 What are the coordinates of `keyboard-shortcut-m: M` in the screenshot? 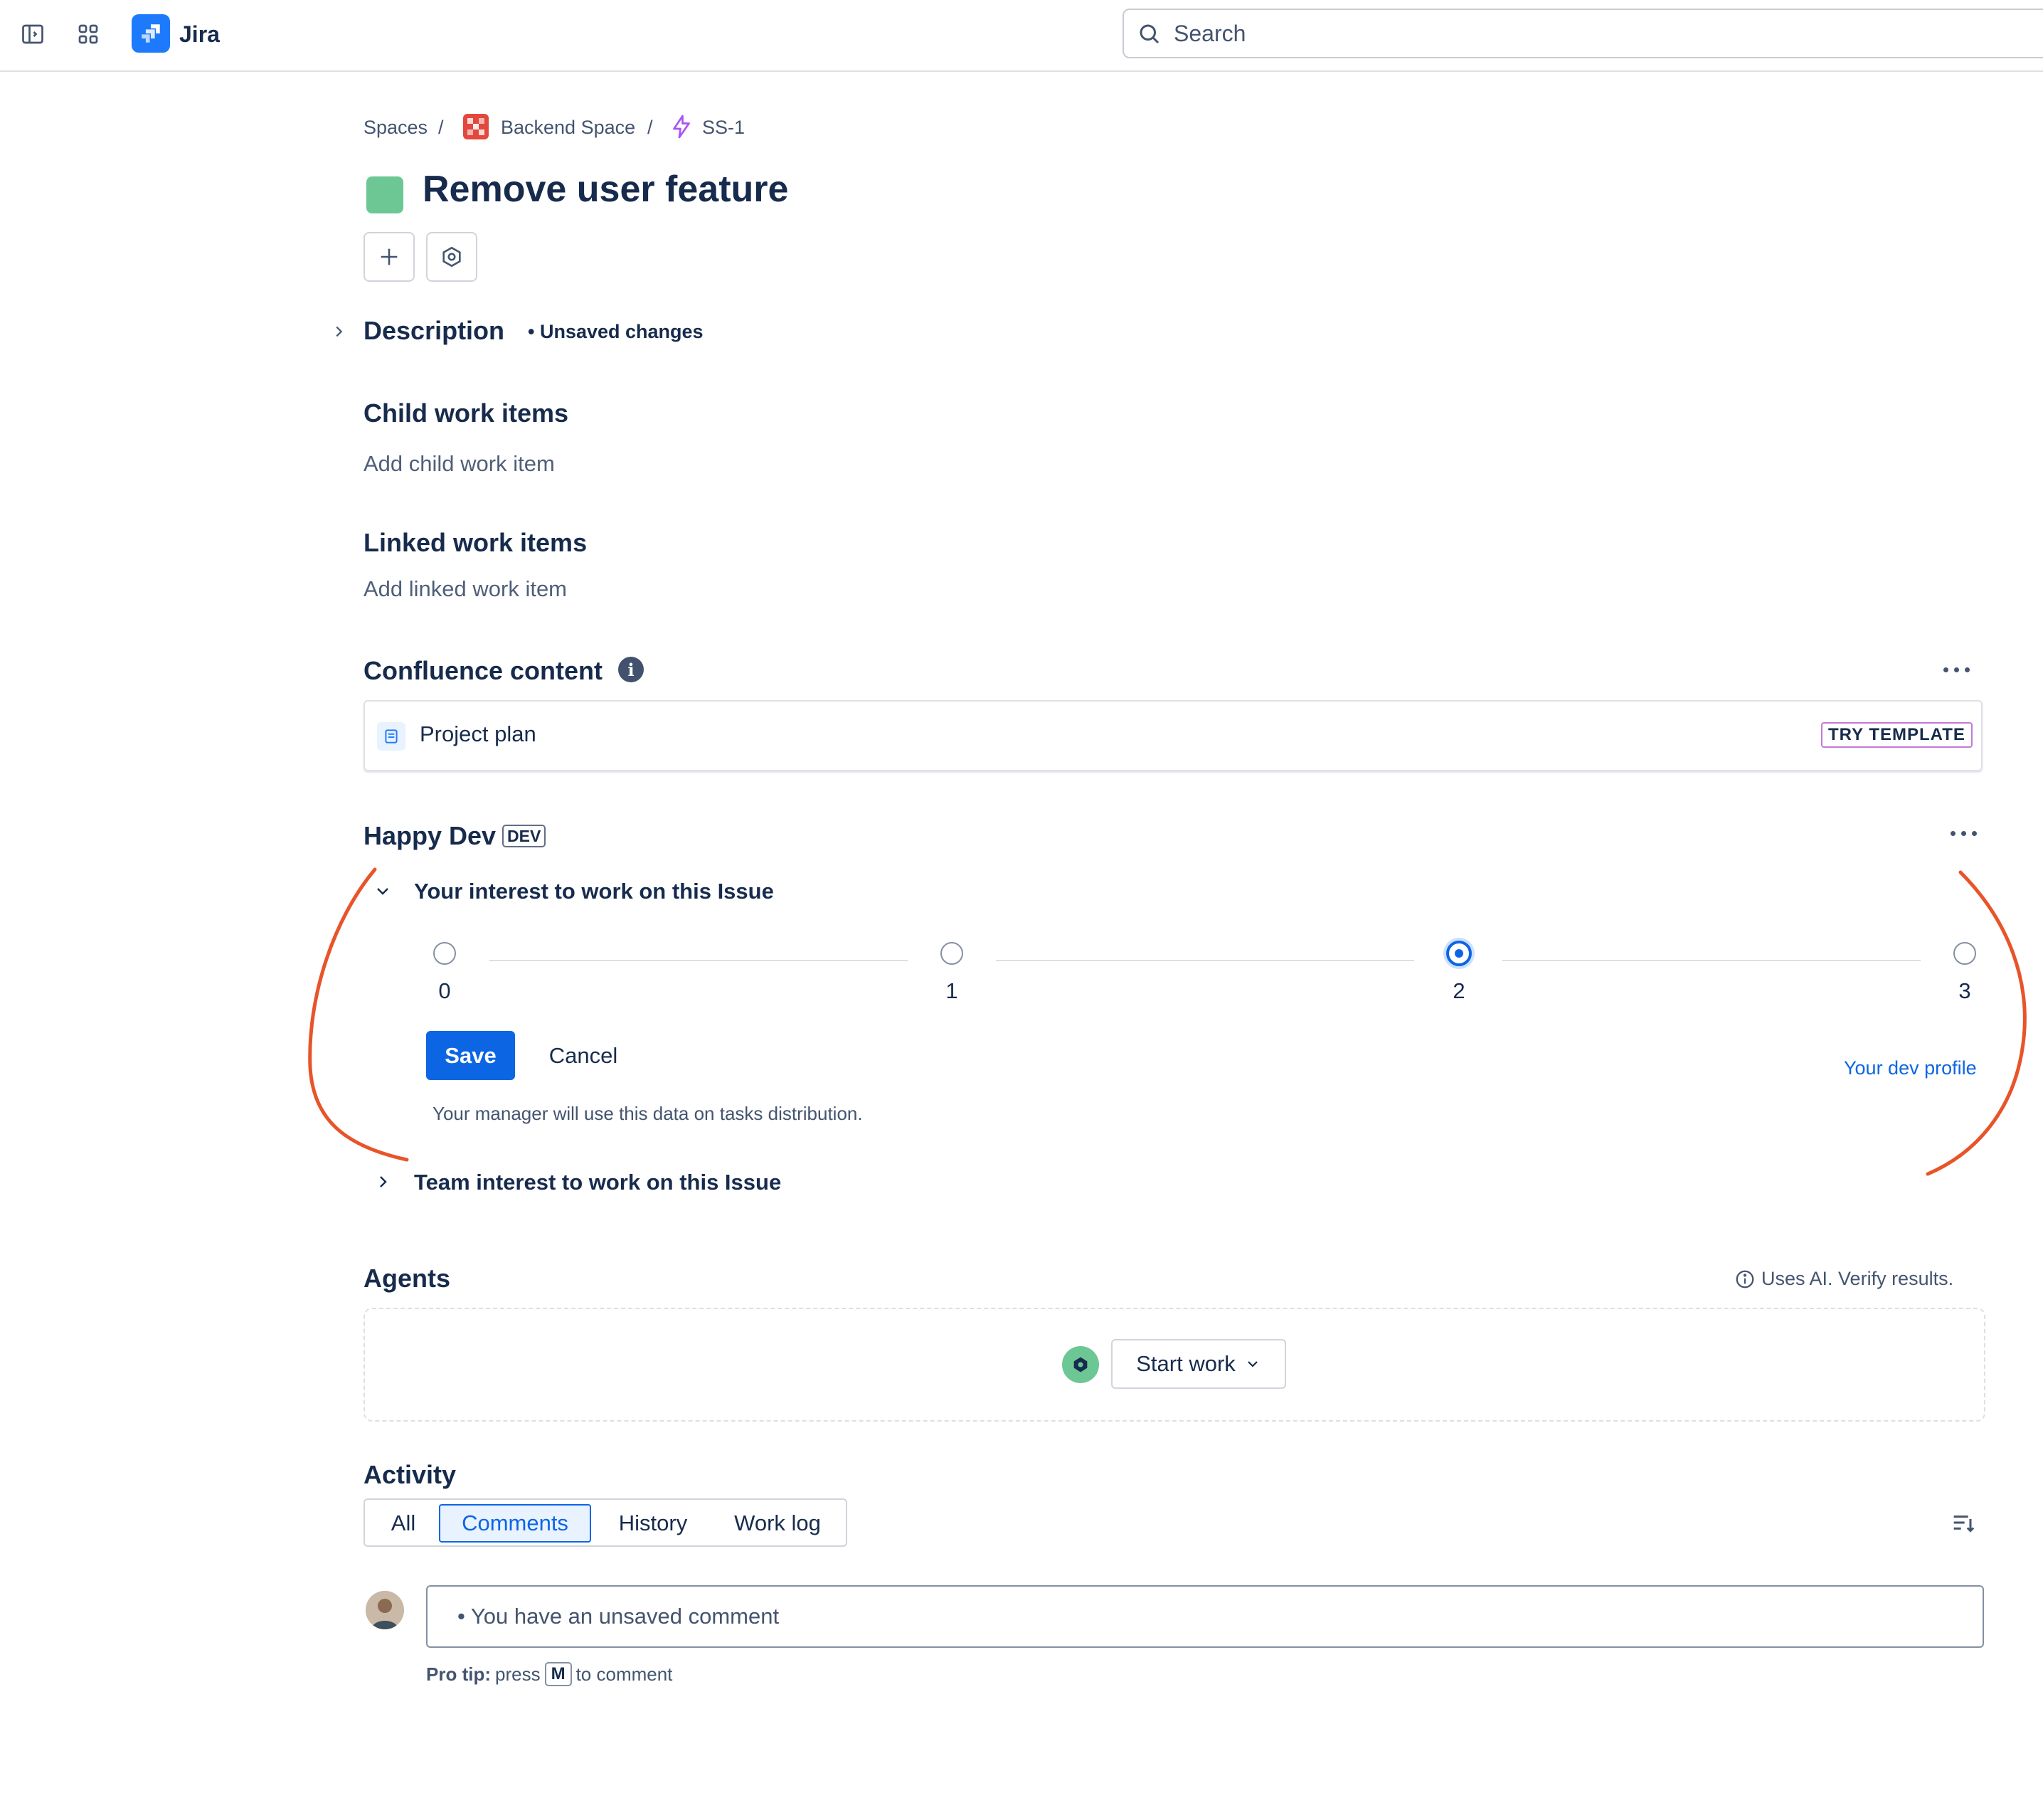 It's located at (558, 1674).